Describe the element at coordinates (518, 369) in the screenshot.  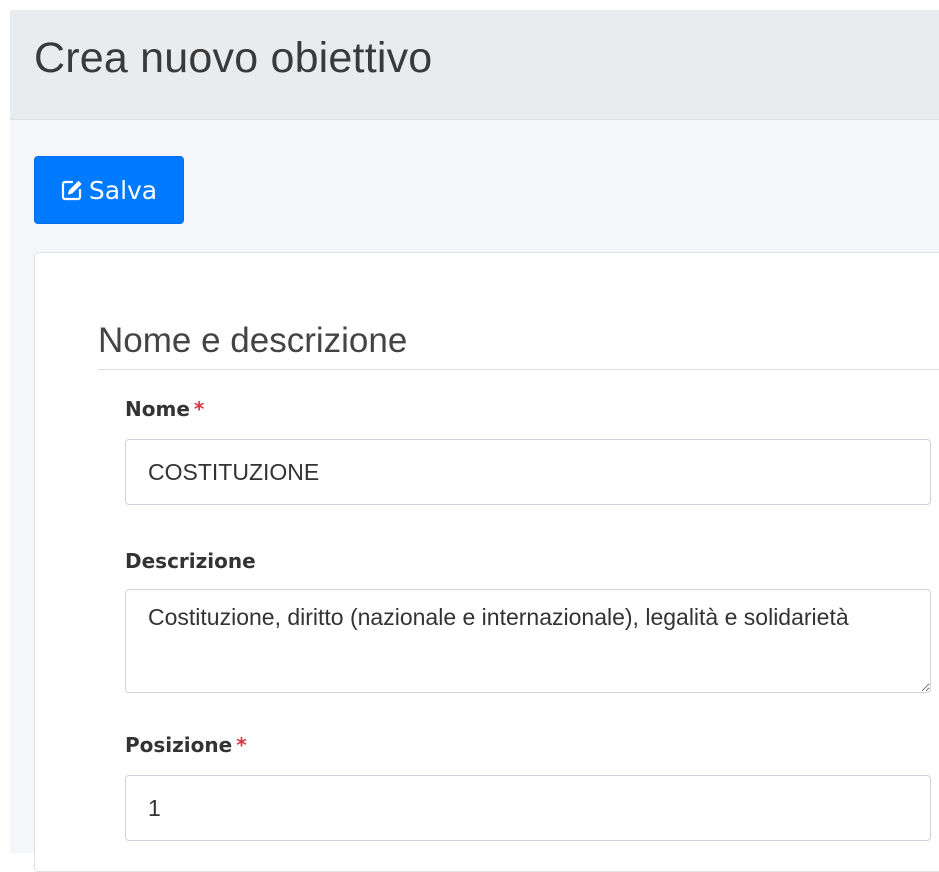
I see `section-divider` at that location.